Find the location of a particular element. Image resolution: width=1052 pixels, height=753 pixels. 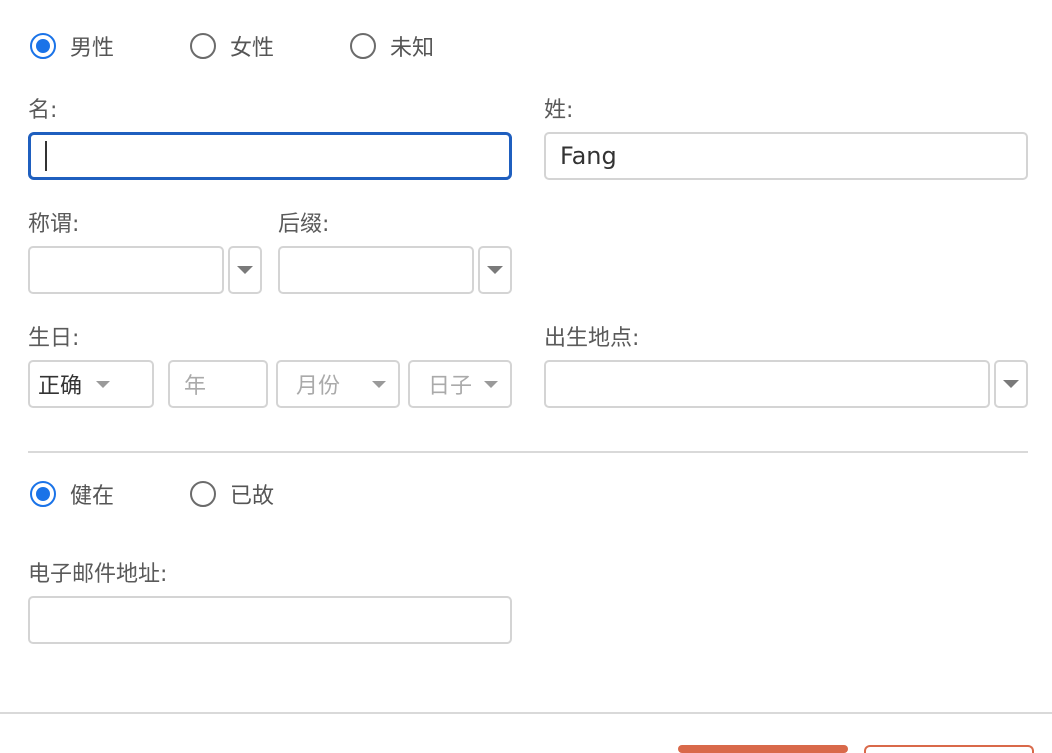

gender-male-radio is located at coordinates (43, 46).